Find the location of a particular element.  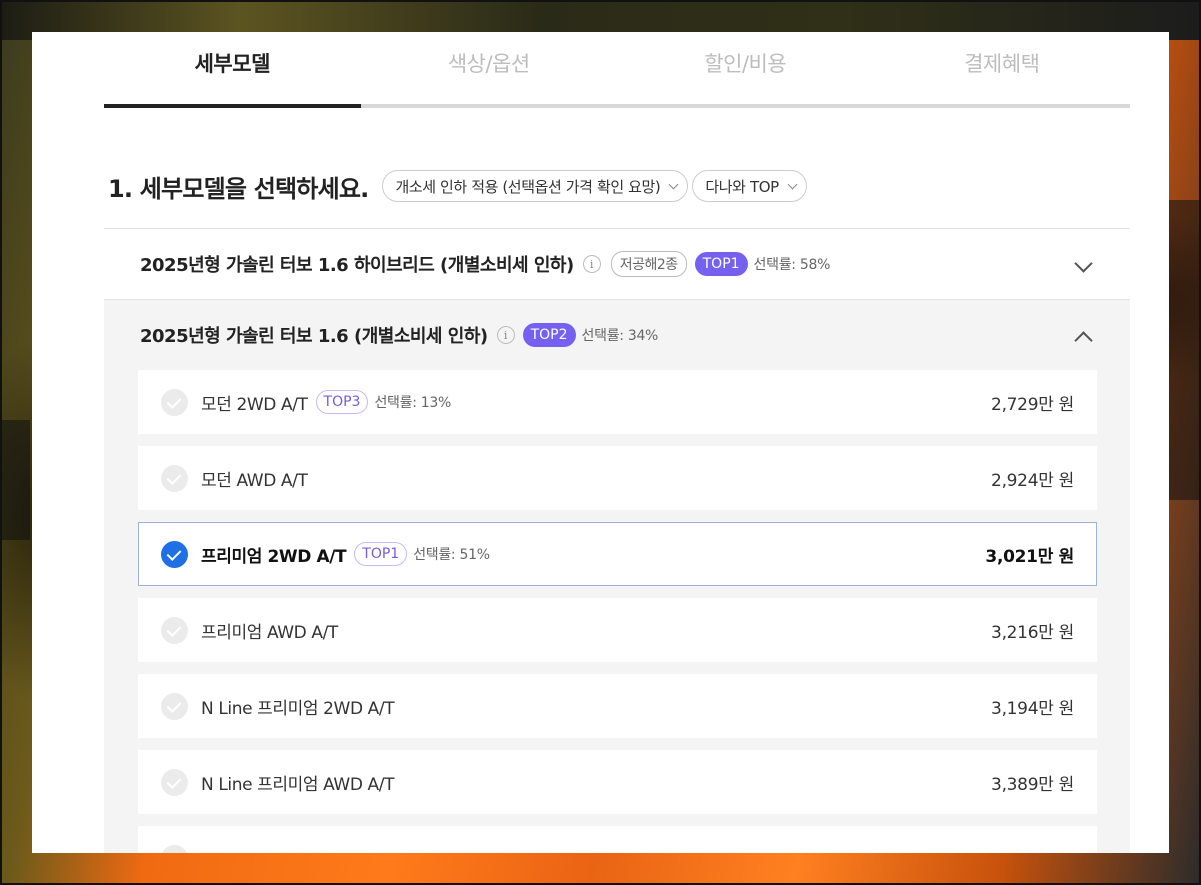

trim-name: 모던 AWD A/T is located at coordinates (254, 480).